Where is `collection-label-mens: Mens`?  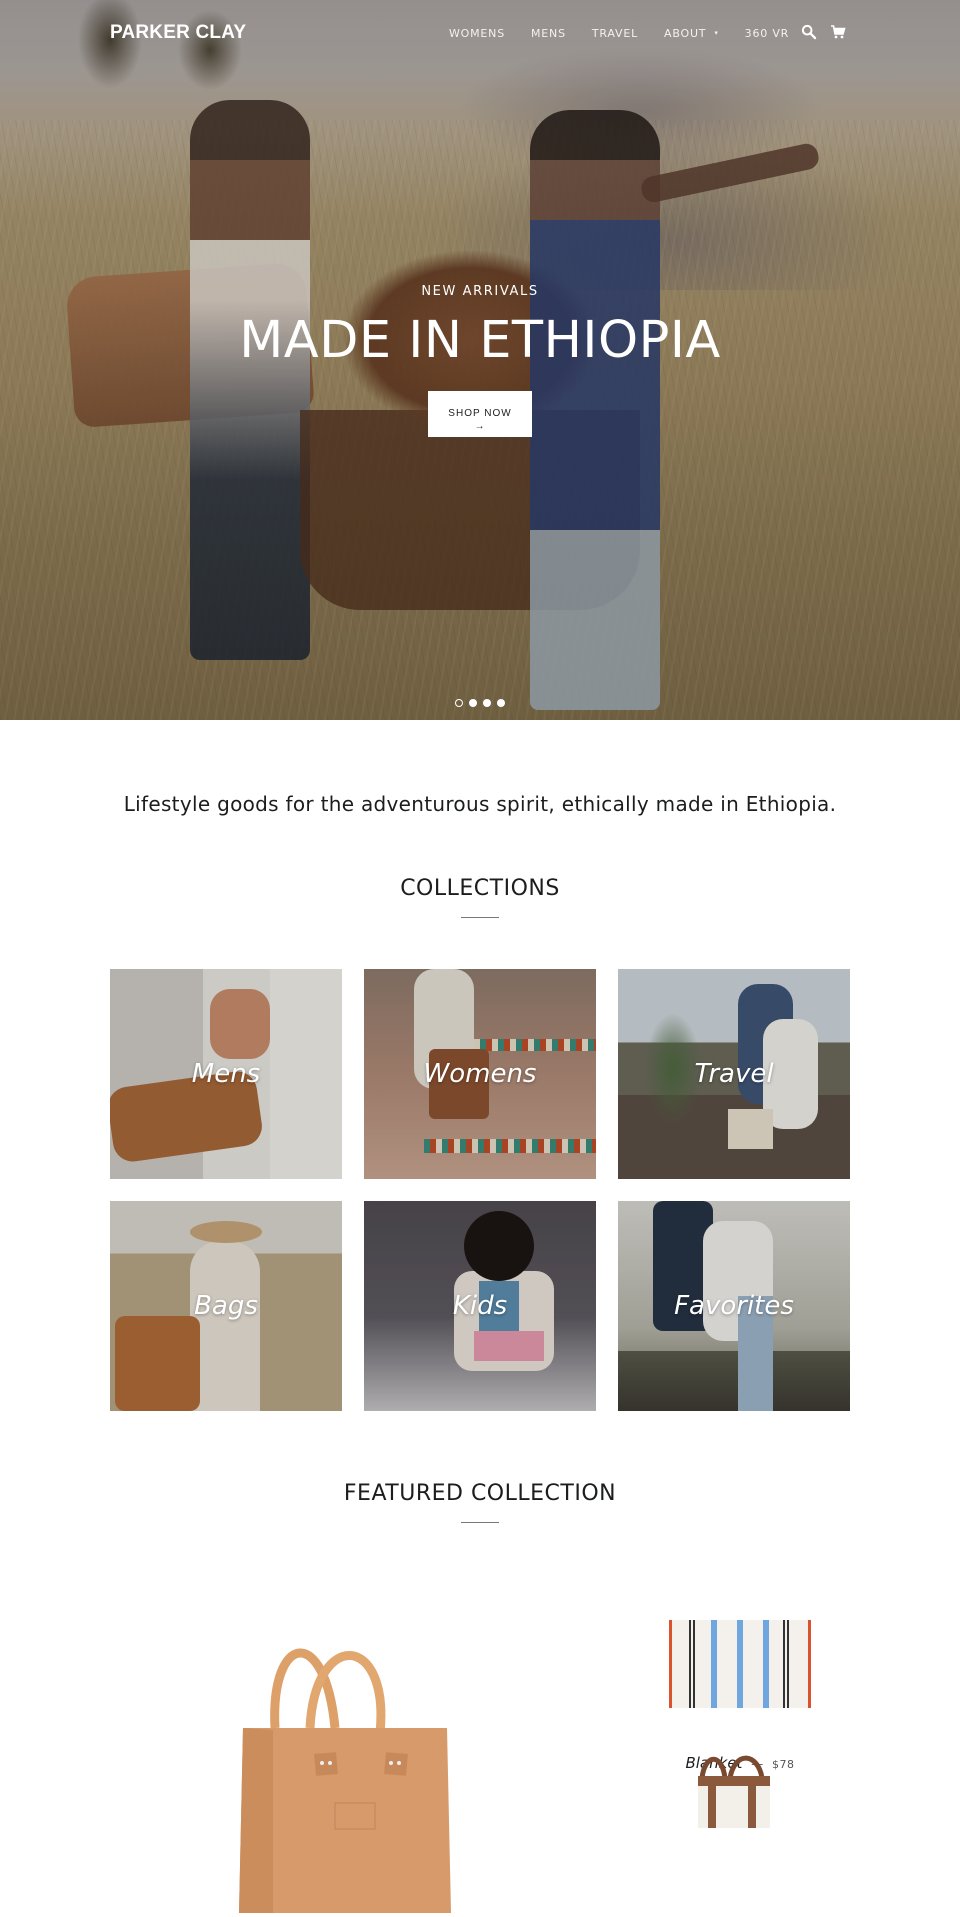
collection-label-mens: Mens is located at coordinates (226, 1074).